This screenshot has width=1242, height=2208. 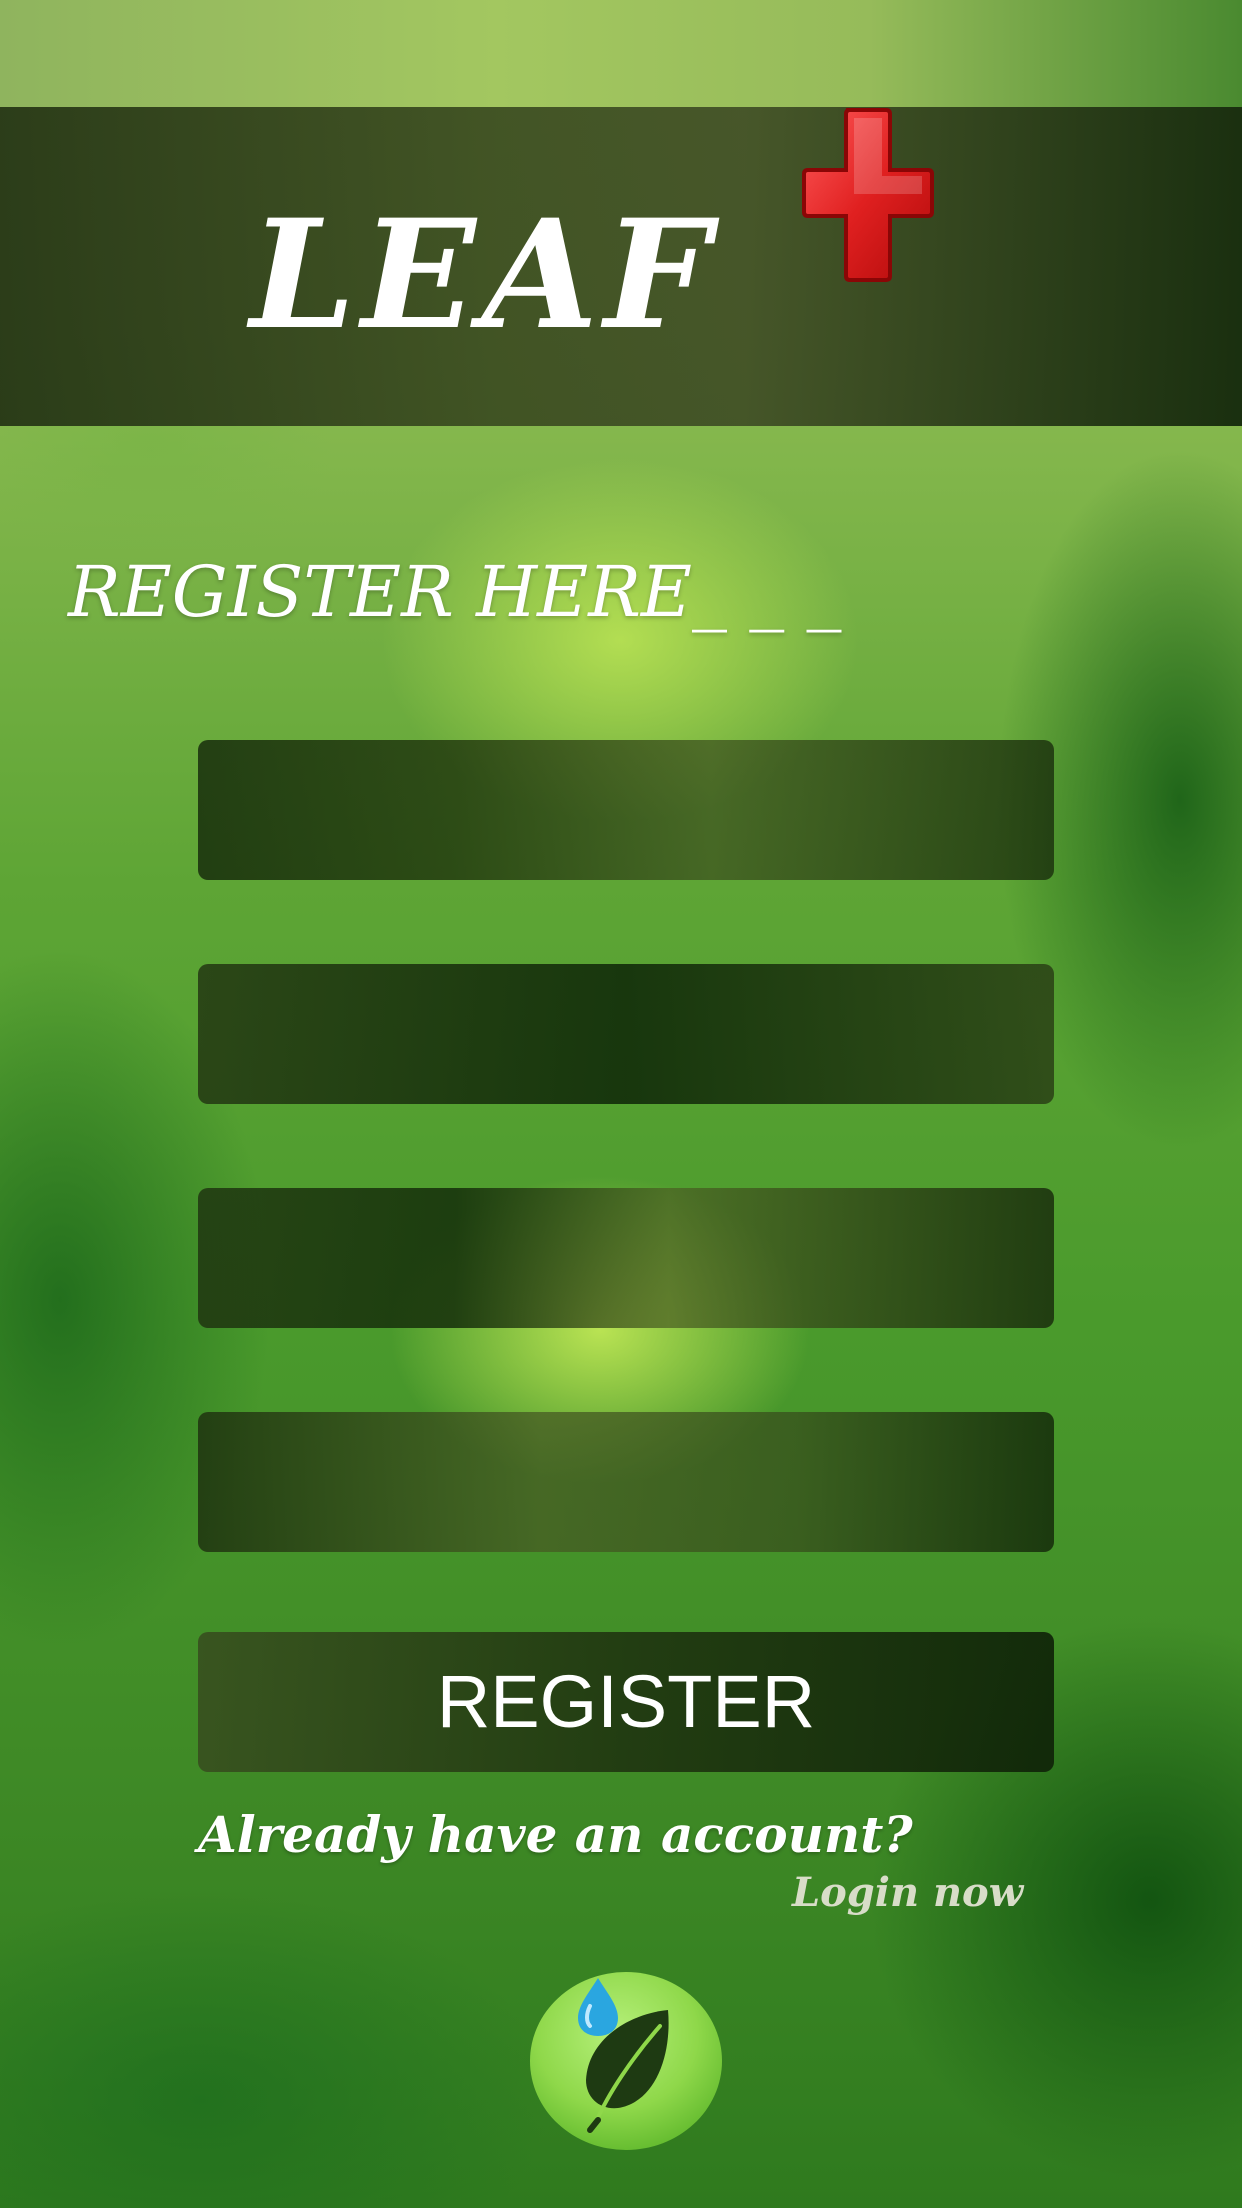 I want to click on login-now-link: Login now, so click(x=907, y=1893).